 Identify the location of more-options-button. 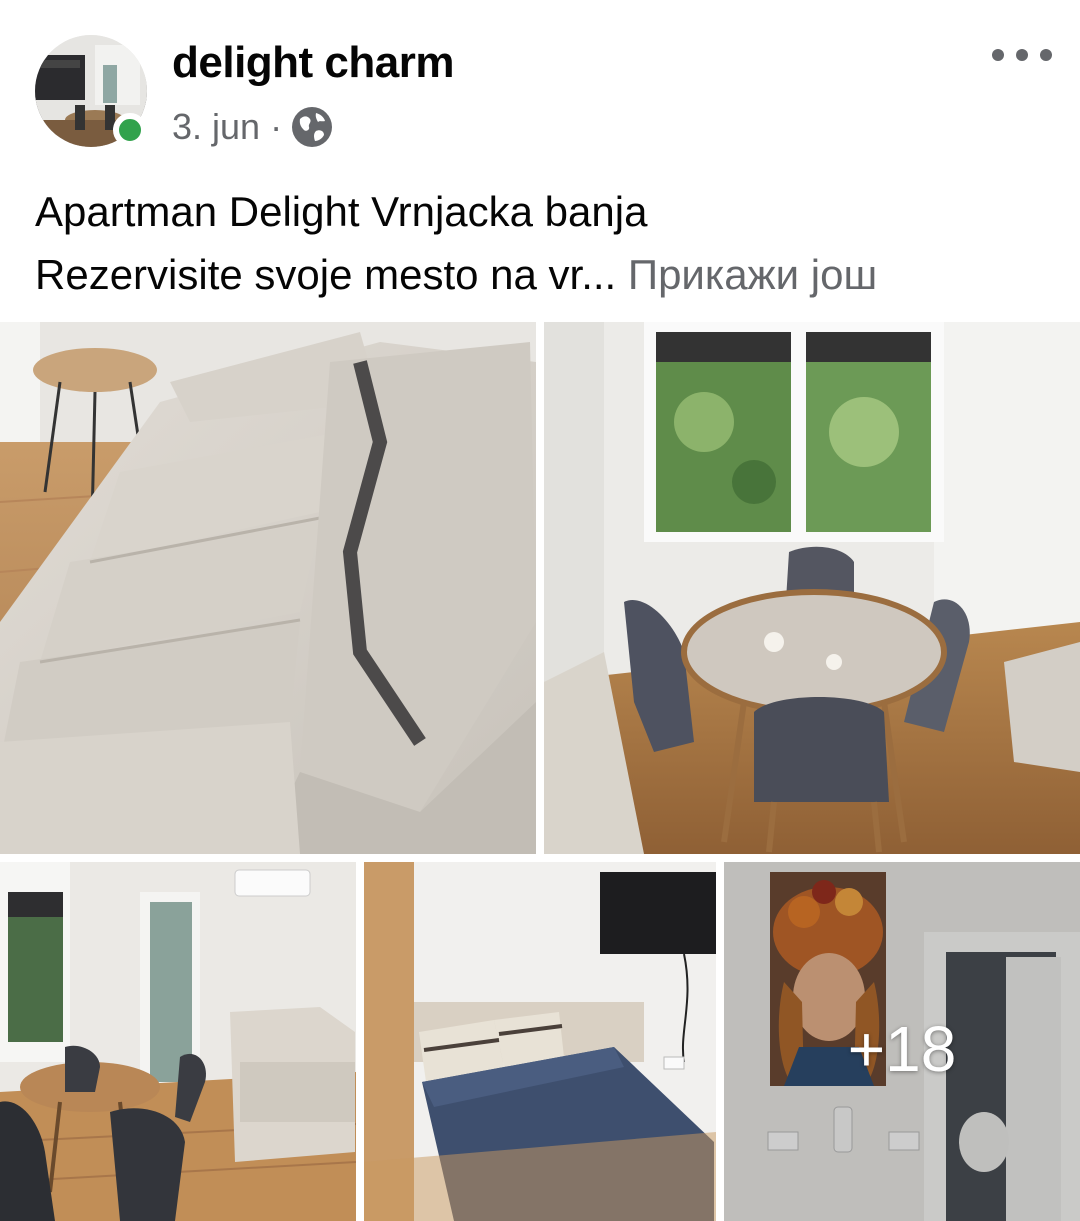
(1022, 55).